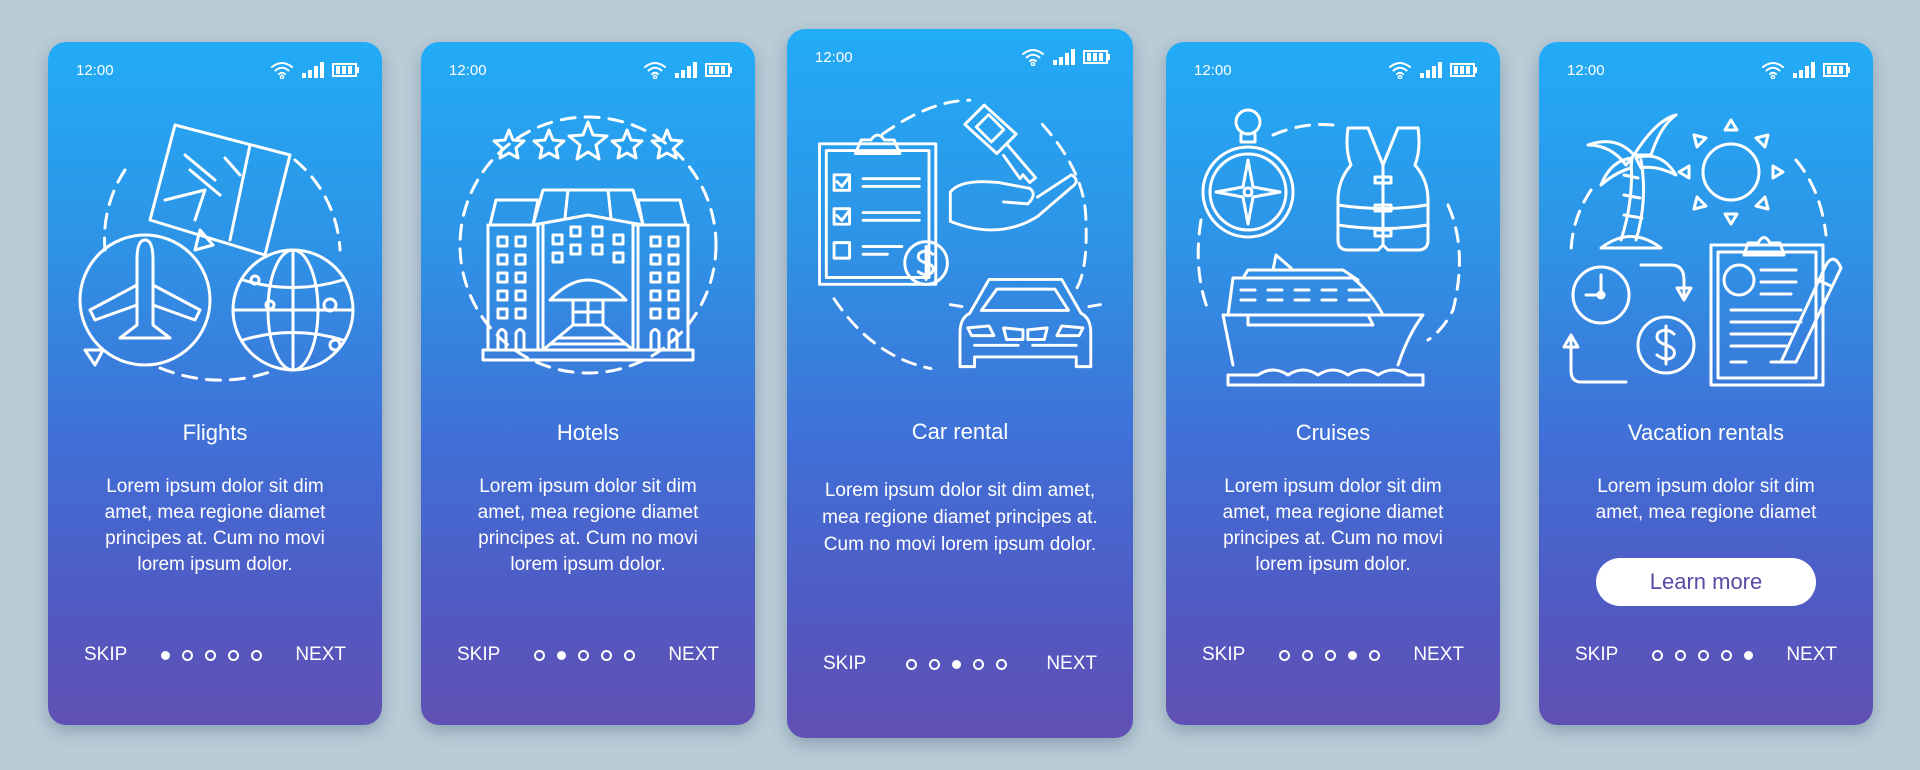  What do you see at coordinates (293, 310) in the screenshot?
I see `globe-icon` at bounding box center [293, 310].